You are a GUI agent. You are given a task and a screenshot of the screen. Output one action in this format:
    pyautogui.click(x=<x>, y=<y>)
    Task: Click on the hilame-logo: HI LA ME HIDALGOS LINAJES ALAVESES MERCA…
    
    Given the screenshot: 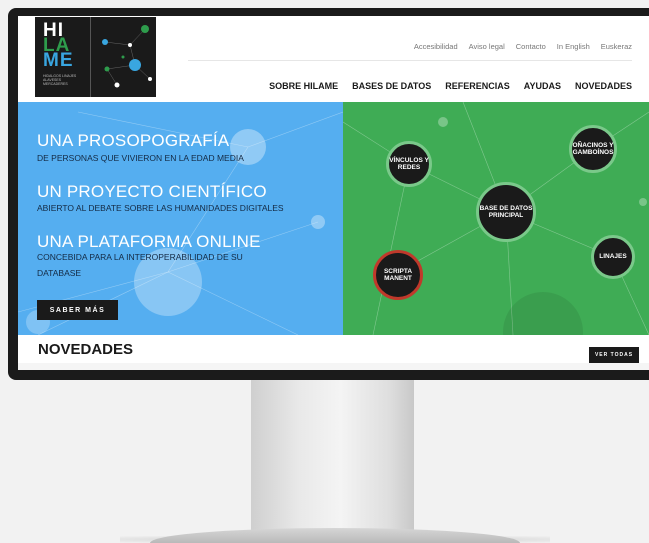 What is the action you would take?
    pyautogui.click(x=95, y=57)
    